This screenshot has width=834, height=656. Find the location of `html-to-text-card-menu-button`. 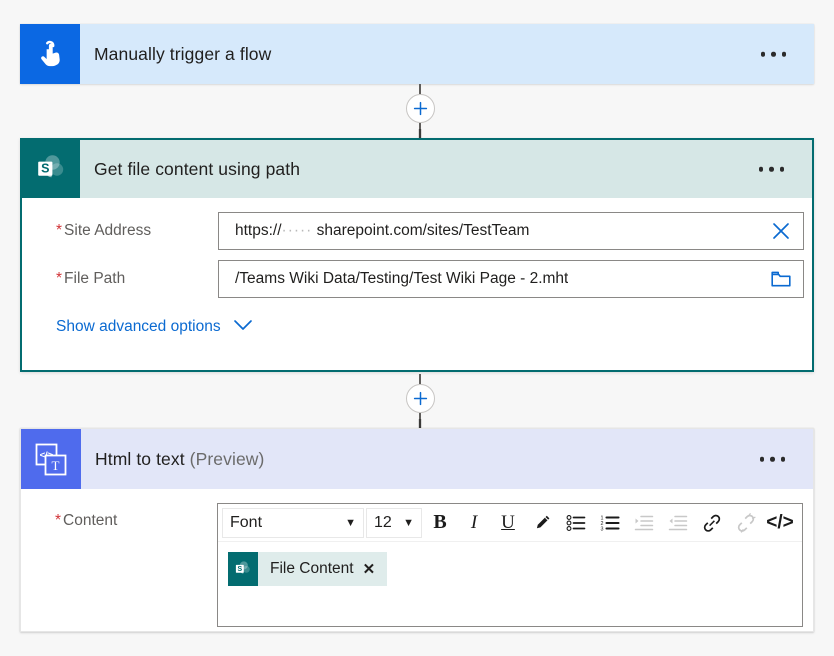

html-to-text-card-menu-button is located at coordinates (773, 459).